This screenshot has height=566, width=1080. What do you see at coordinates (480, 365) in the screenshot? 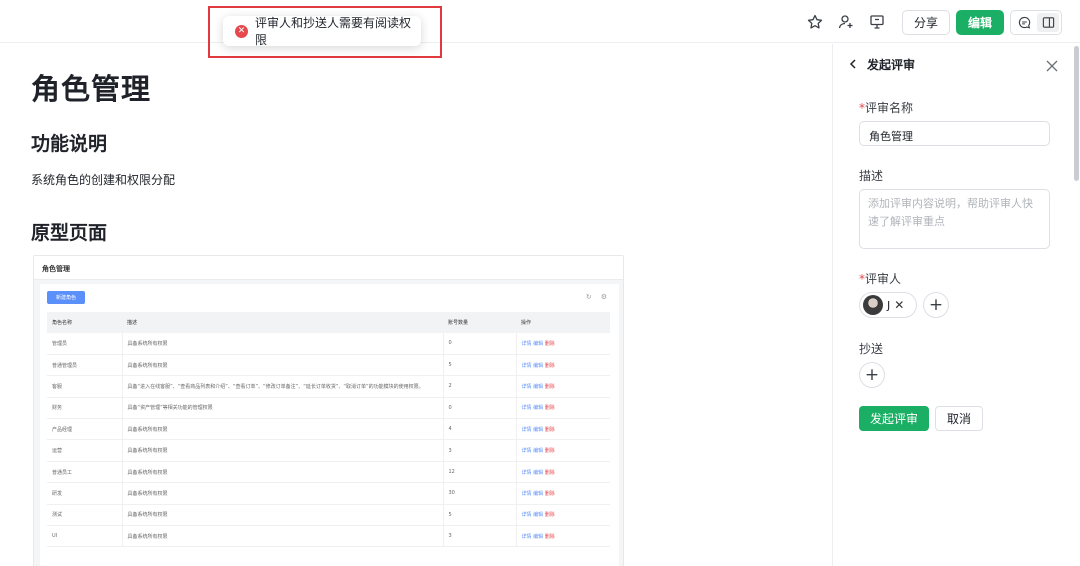
I see `cell-count: 5` at bounding box center [480, 365].